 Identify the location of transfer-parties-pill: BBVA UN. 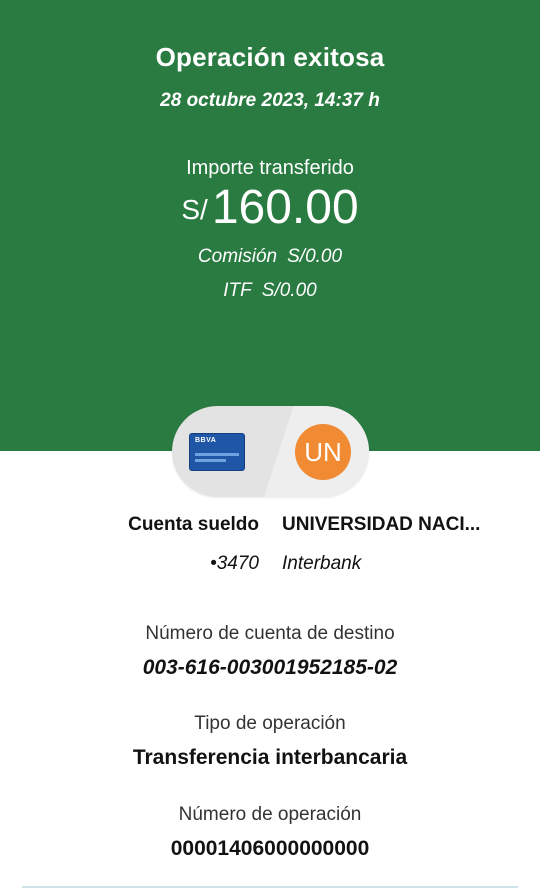
(270, 451).